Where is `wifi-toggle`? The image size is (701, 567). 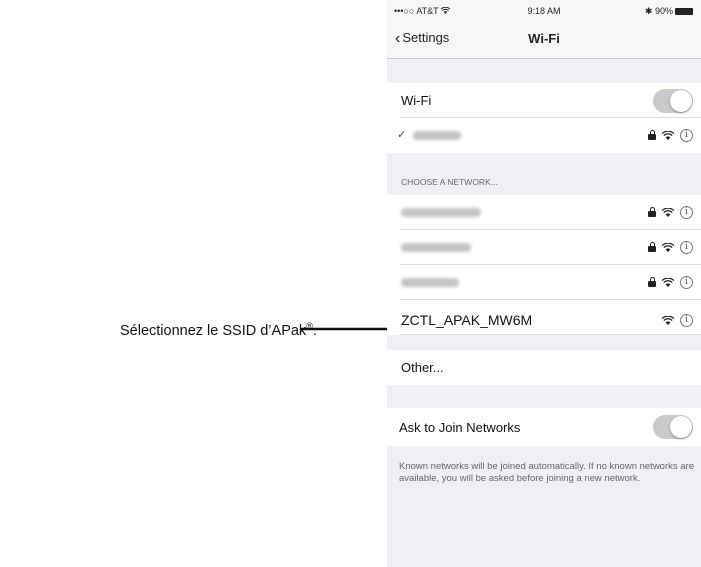
wifi-toggle is located at coordinates (673, 101).